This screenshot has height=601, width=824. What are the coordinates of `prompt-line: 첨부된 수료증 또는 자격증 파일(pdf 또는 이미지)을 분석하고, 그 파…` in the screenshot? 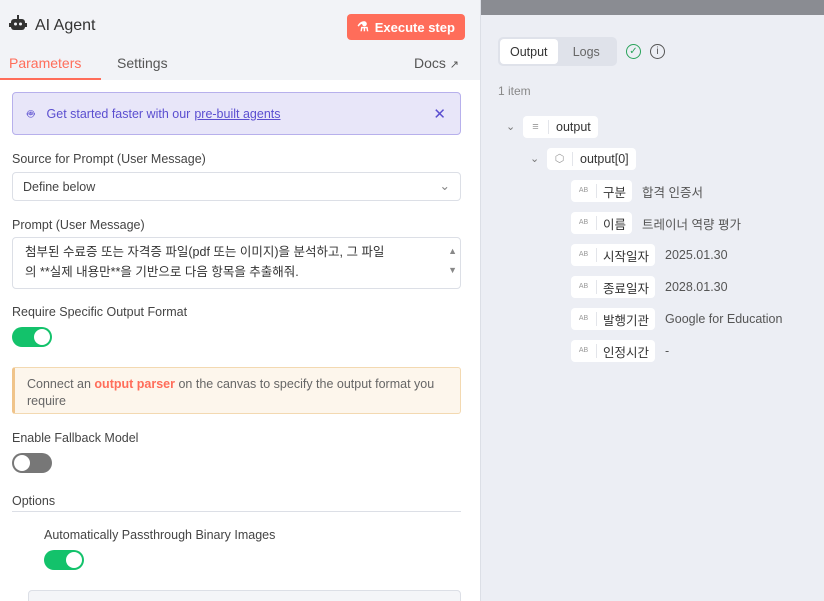 It's located at (205, 252).